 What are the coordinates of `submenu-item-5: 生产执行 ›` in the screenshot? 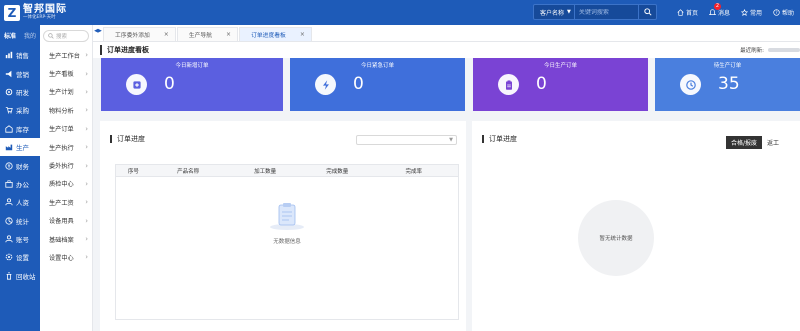 It's located at (66, 147).